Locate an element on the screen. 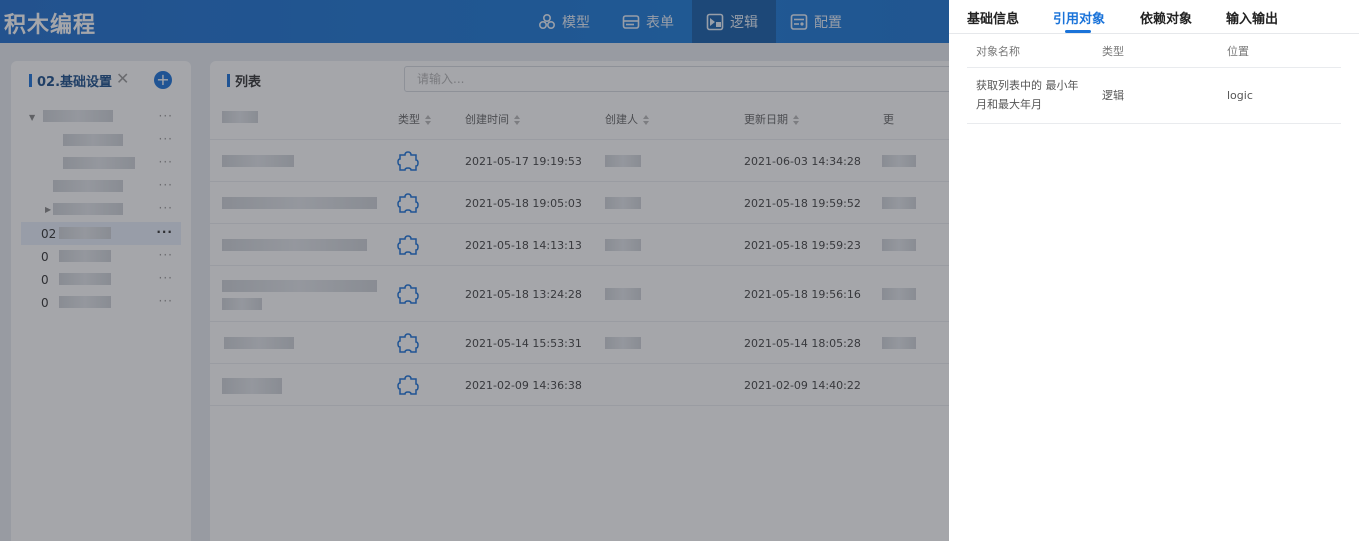  object-type: 逻辑 is located at coordinates (1113, 95).